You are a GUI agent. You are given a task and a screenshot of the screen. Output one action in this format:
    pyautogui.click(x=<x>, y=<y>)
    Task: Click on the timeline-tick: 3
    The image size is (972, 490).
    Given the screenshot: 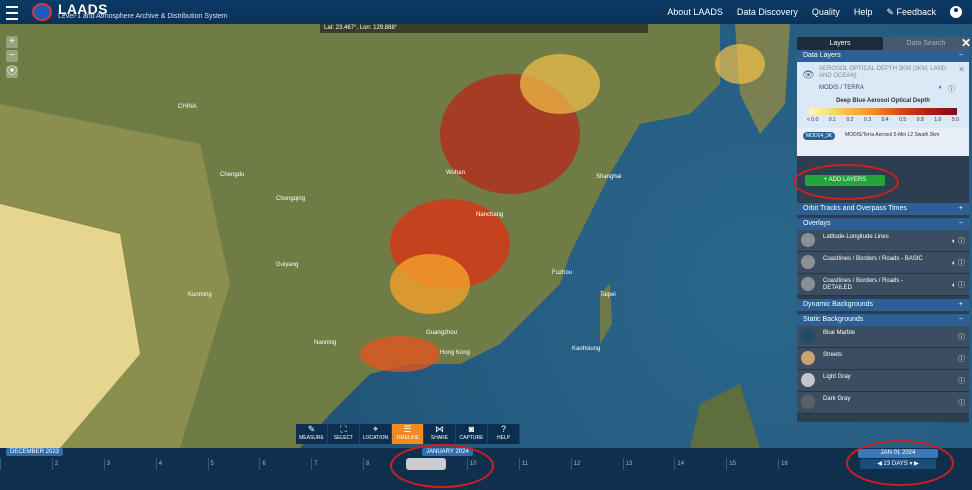 What is the action you would take?
    pyautogui.click(x=129, y=464)
    